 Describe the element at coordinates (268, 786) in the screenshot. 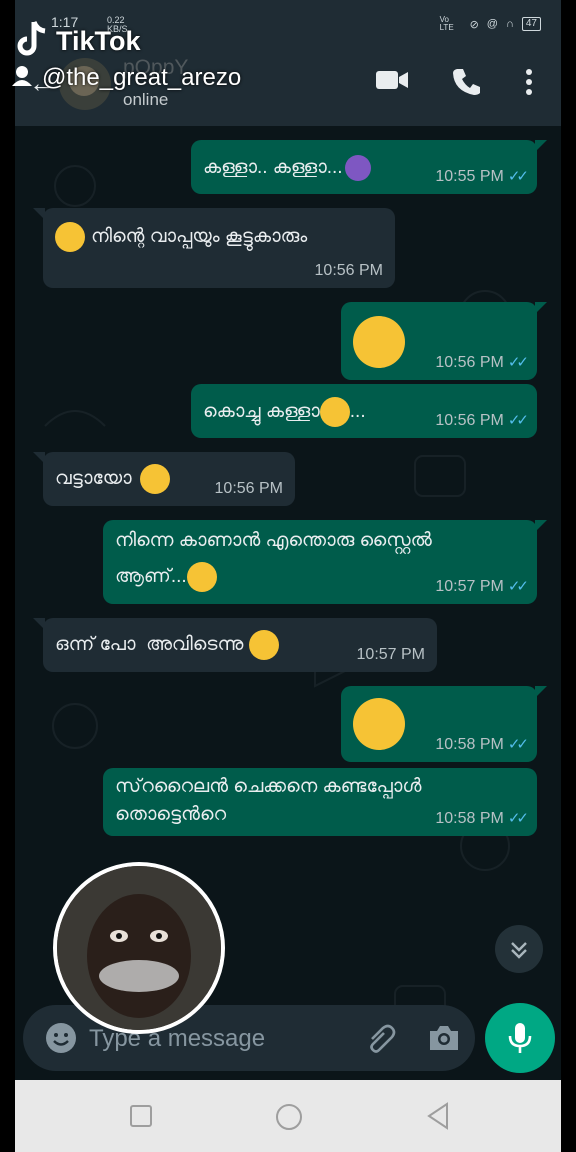

I see `message-text: സ്‌ററൈലൻ ചെക്കനെ കണ്ടപ്പോൾ` at that location.